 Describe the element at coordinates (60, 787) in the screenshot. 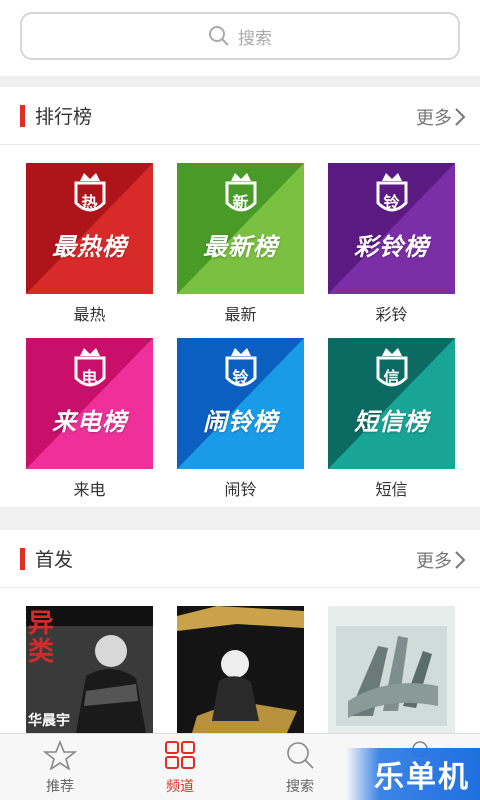

I see `tab-recommend-label: 推荐` at that location.